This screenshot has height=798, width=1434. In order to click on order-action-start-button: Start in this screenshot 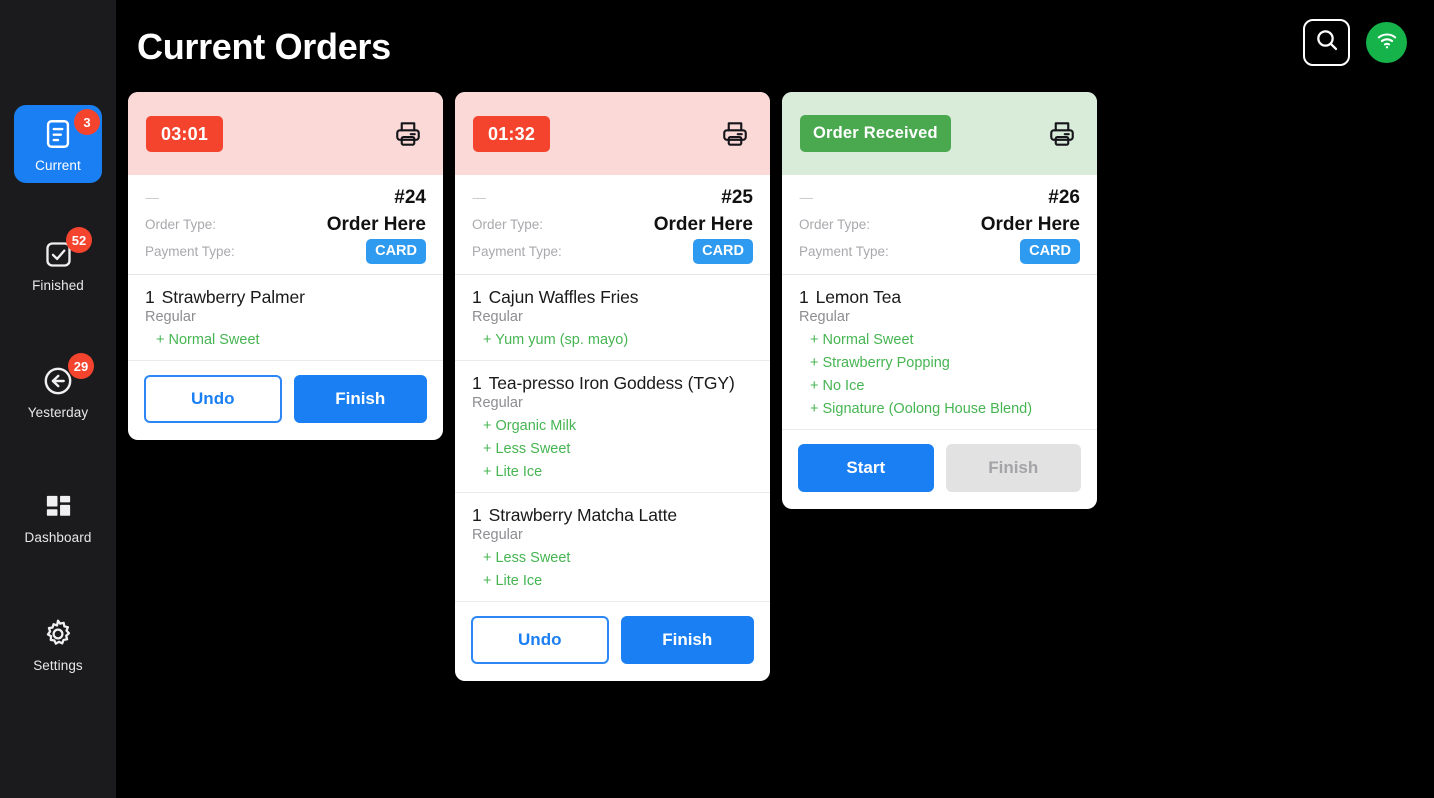, I will do `click(866, 468)`.